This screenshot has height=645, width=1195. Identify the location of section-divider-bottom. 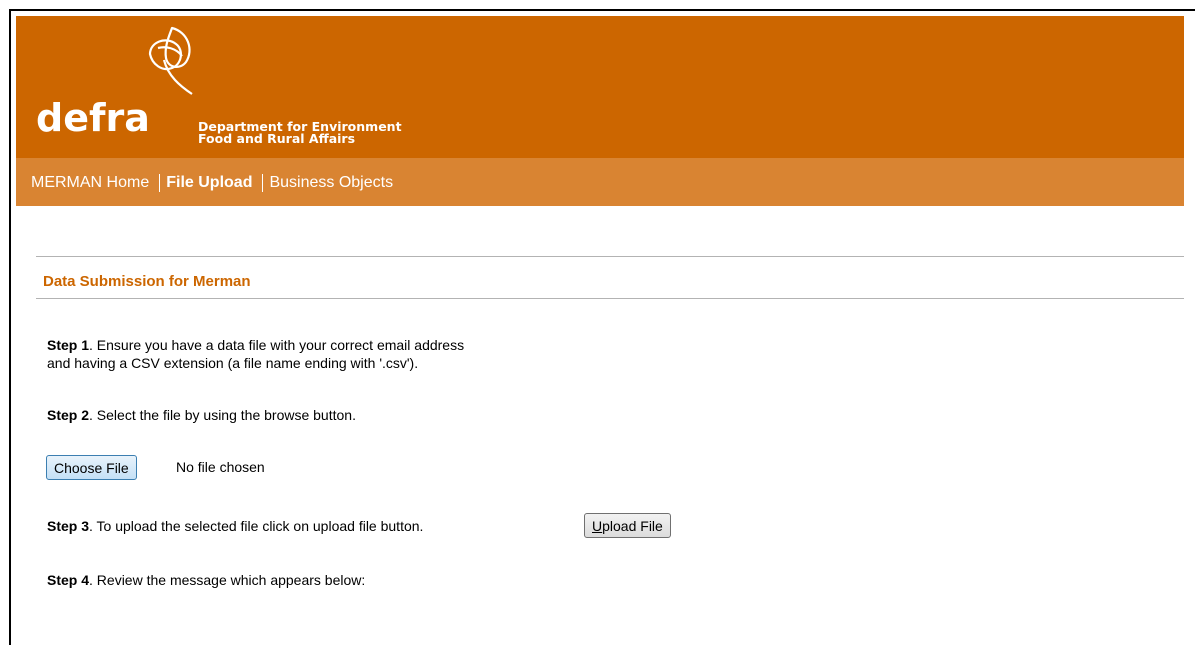
(610, 298).